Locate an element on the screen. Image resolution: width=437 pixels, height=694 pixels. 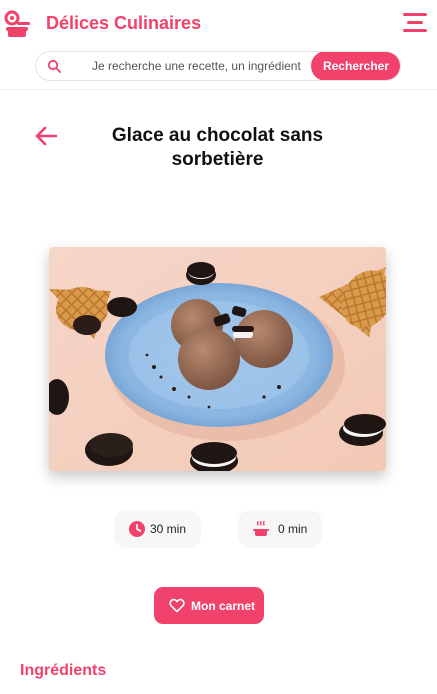
site-header: Délices Culinaires Rechercher is located at coordinates (218, 45).